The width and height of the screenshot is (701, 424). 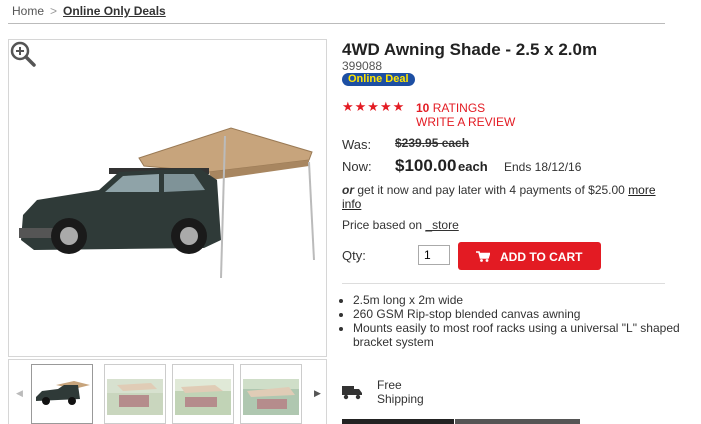 What do you see at coordinates (354, 255) in the screenshot?
I see `quantity-label: Qty:` at bounding box center [354, 255].